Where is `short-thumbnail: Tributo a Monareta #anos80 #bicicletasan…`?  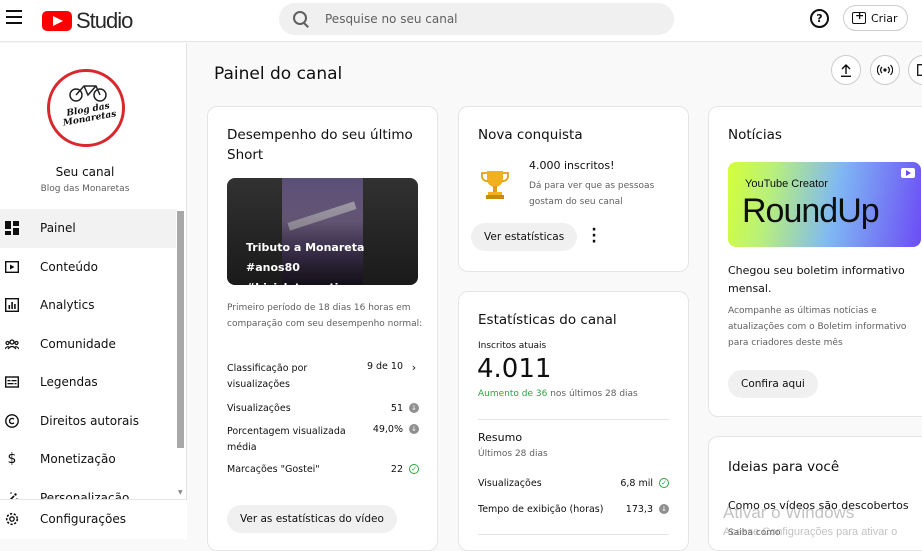
short-thumbnail: Tributo a Monareta #anos80 #bicicletasan… is located at coordinates (322, 231).